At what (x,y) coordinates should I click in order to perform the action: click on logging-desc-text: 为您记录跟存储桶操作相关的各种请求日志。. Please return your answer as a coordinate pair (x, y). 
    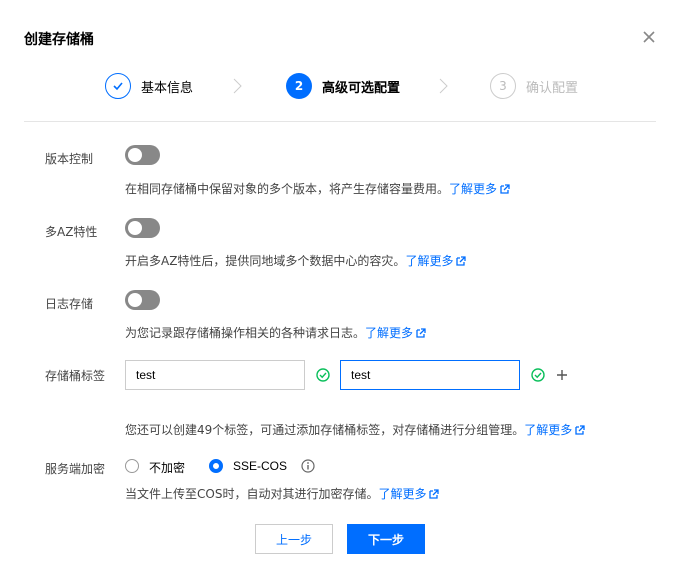
    Looking at the image, I should click on (245, 333).